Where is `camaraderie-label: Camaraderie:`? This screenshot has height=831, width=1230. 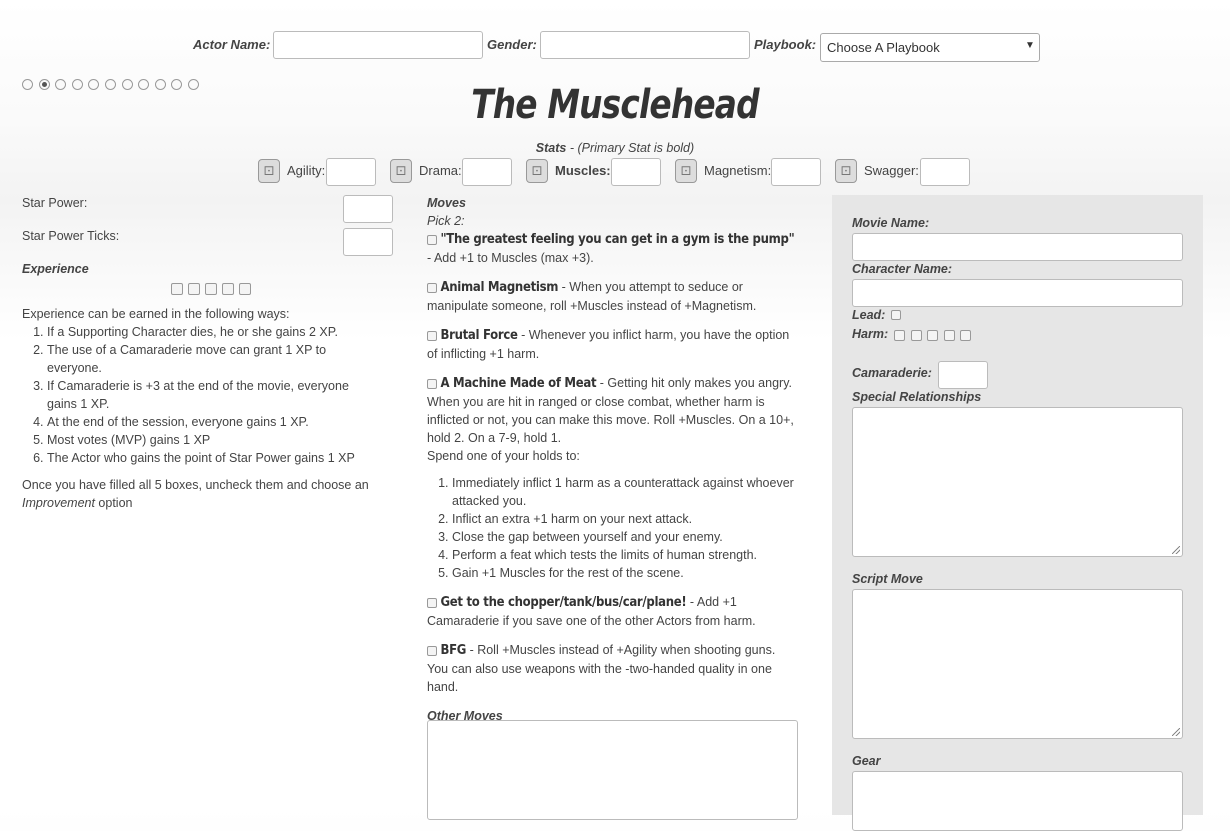 camaraderie-label: Camaraderie: is located at coordinates (892, 373).